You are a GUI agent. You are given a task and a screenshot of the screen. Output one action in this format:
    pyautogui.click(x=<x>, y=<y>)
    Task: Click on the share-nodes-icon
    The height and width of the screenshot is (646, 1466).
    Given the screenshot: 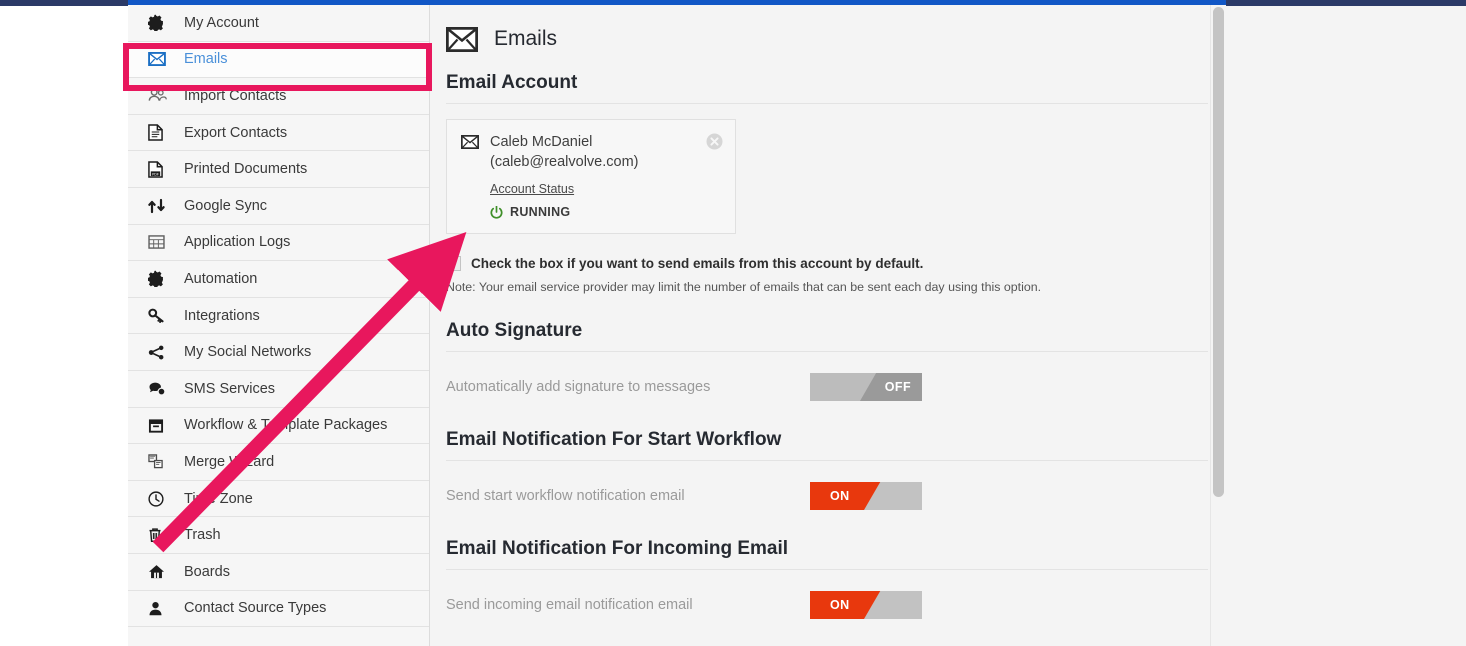 What is the action you would take?
    pyautogui.click(x=159, y=352)
    